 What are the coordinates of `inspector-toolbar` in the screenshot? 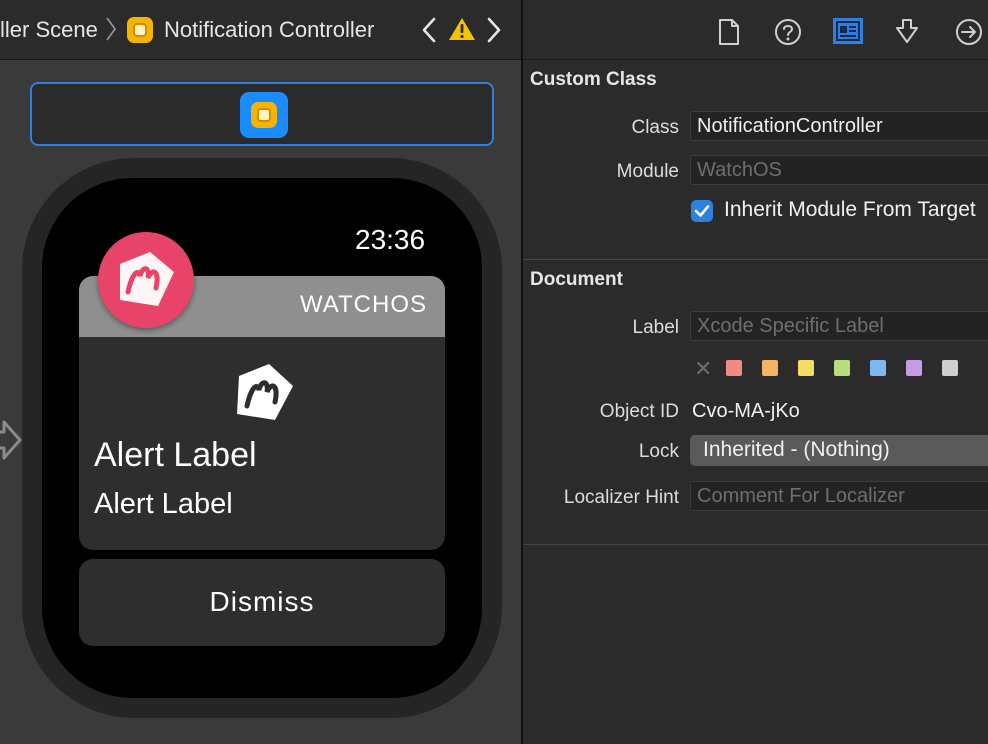 It's located at (755, 30).